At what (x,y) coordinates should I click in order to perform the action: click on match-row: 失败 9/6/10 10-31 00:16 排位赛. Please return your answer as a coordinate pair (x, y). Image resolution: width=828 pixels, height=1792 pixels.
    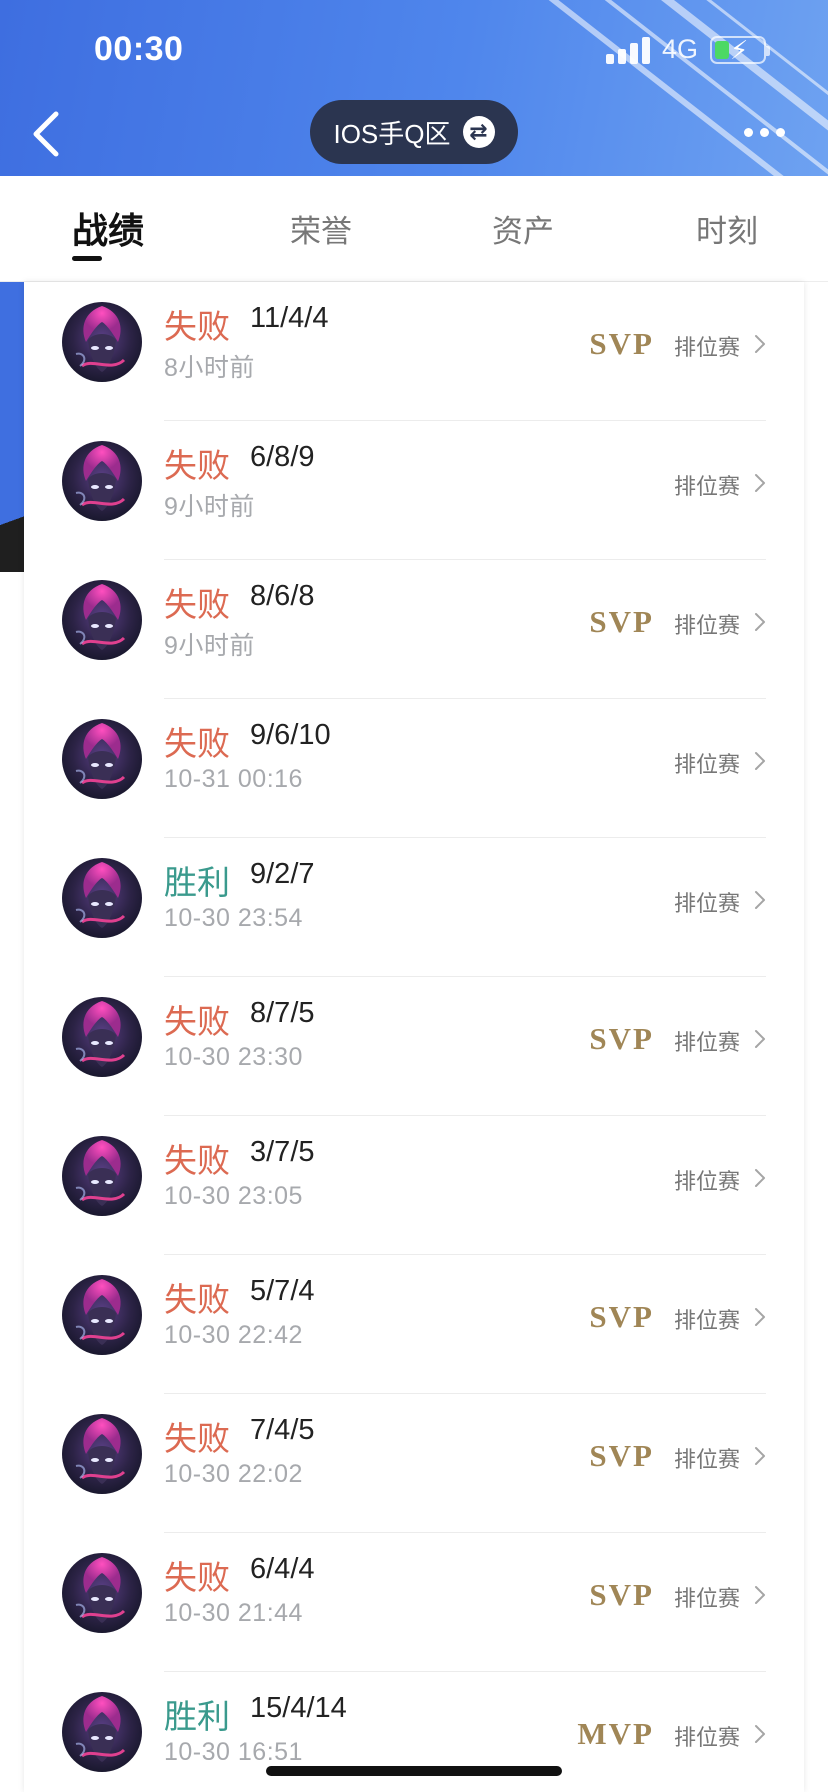
    Looking at the image, I should click on (414, 768).